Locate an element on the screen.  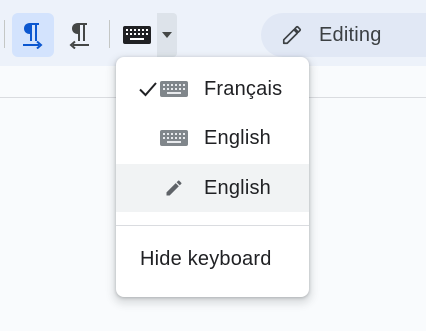
menu-item-english-keyboard: English is located at coordinates (212, 138).